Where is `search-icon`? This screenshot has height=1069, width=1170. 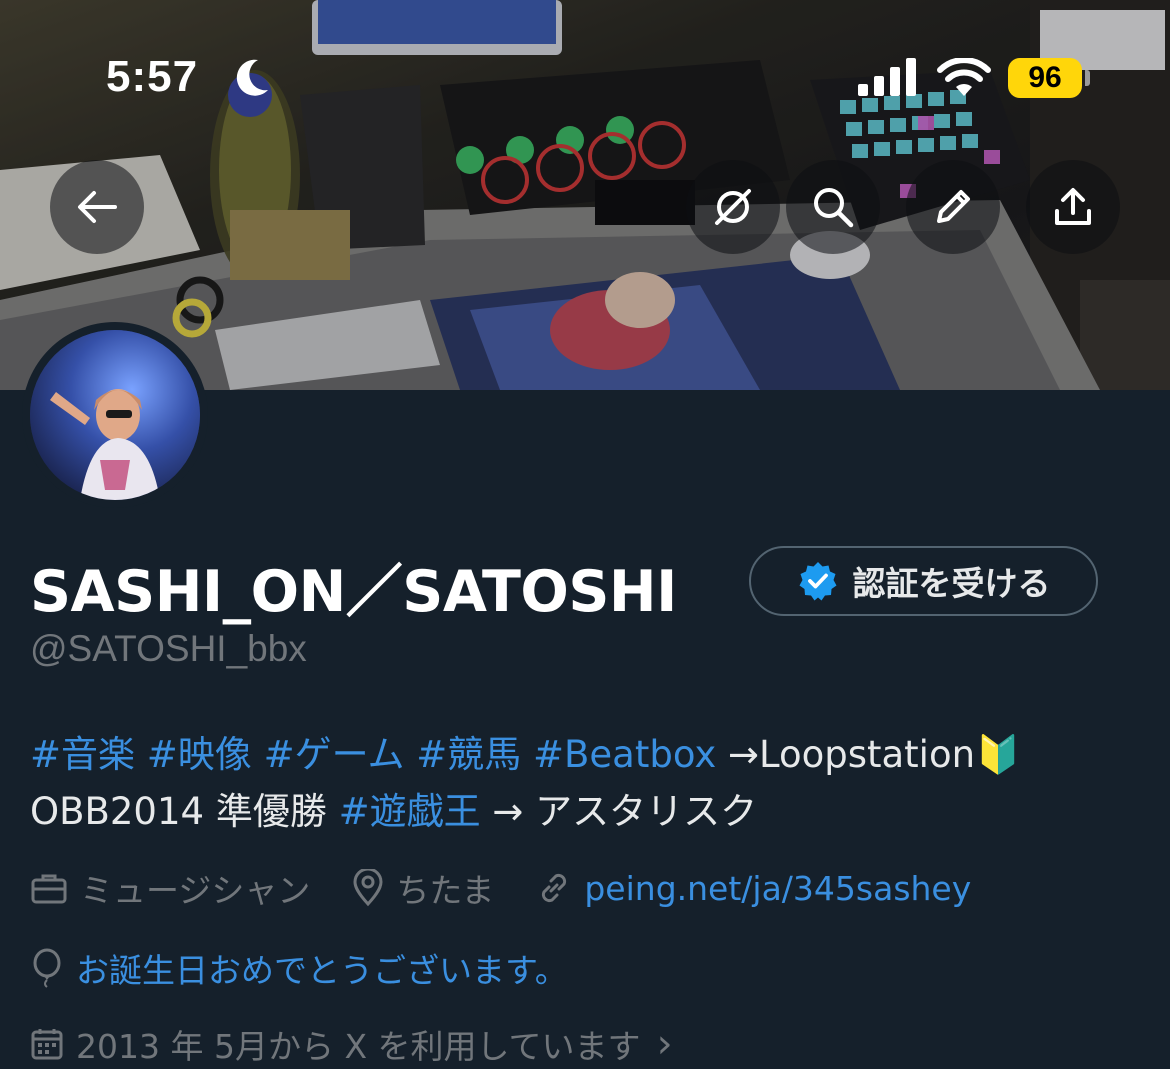 search-icon is located at coordinates (834, 208).